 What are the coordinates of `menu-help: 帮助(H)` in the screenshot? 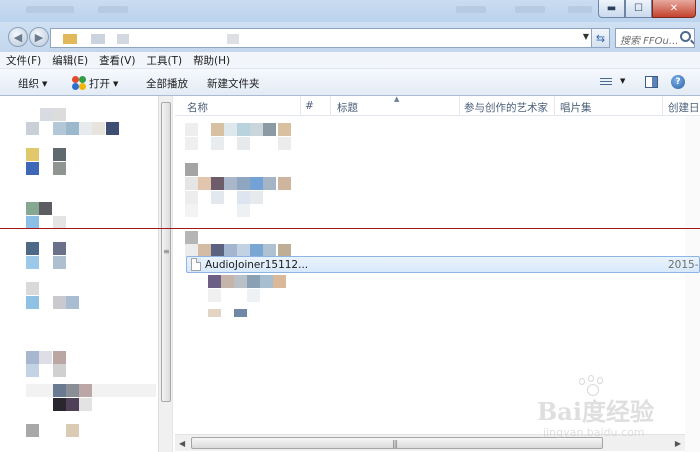 It's located at (211, 60).